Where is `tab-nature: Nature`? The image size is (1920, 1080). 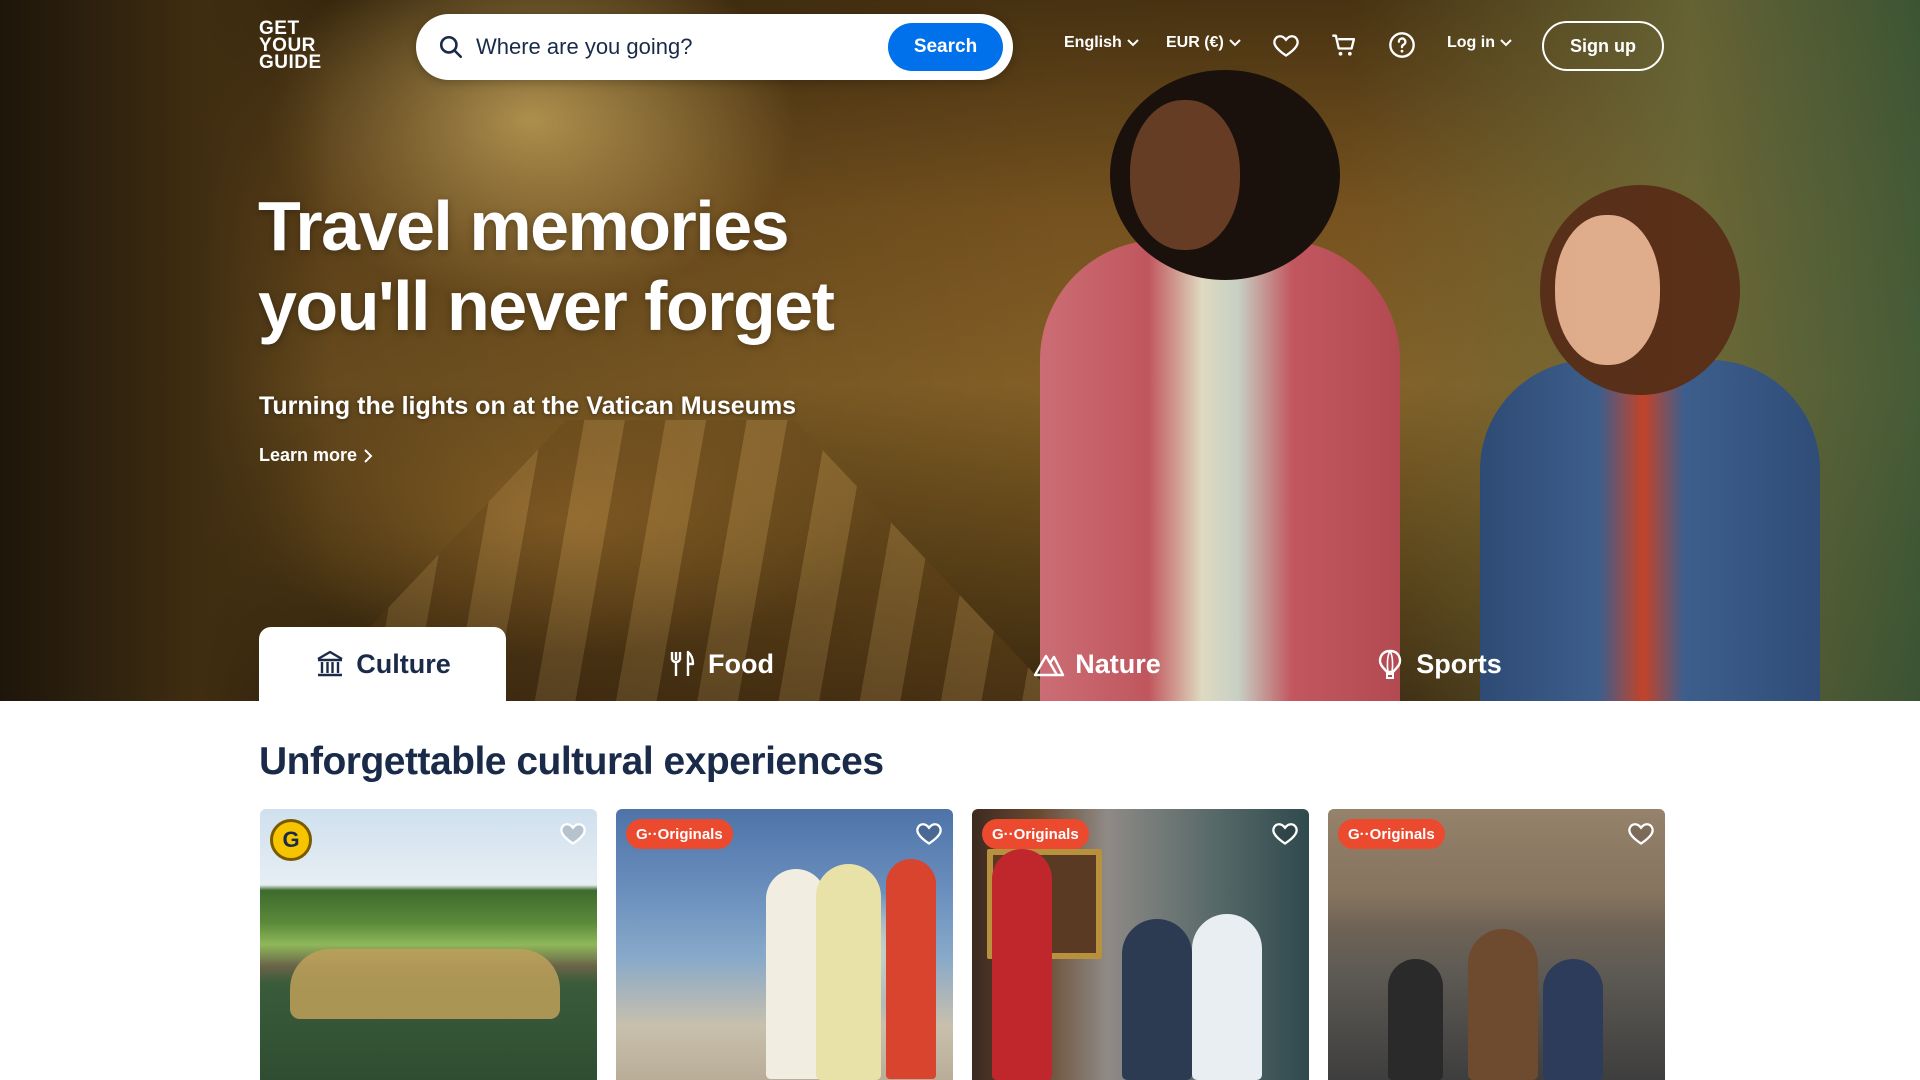 tab-nature: Nature is located at coordinates (1097, 664).